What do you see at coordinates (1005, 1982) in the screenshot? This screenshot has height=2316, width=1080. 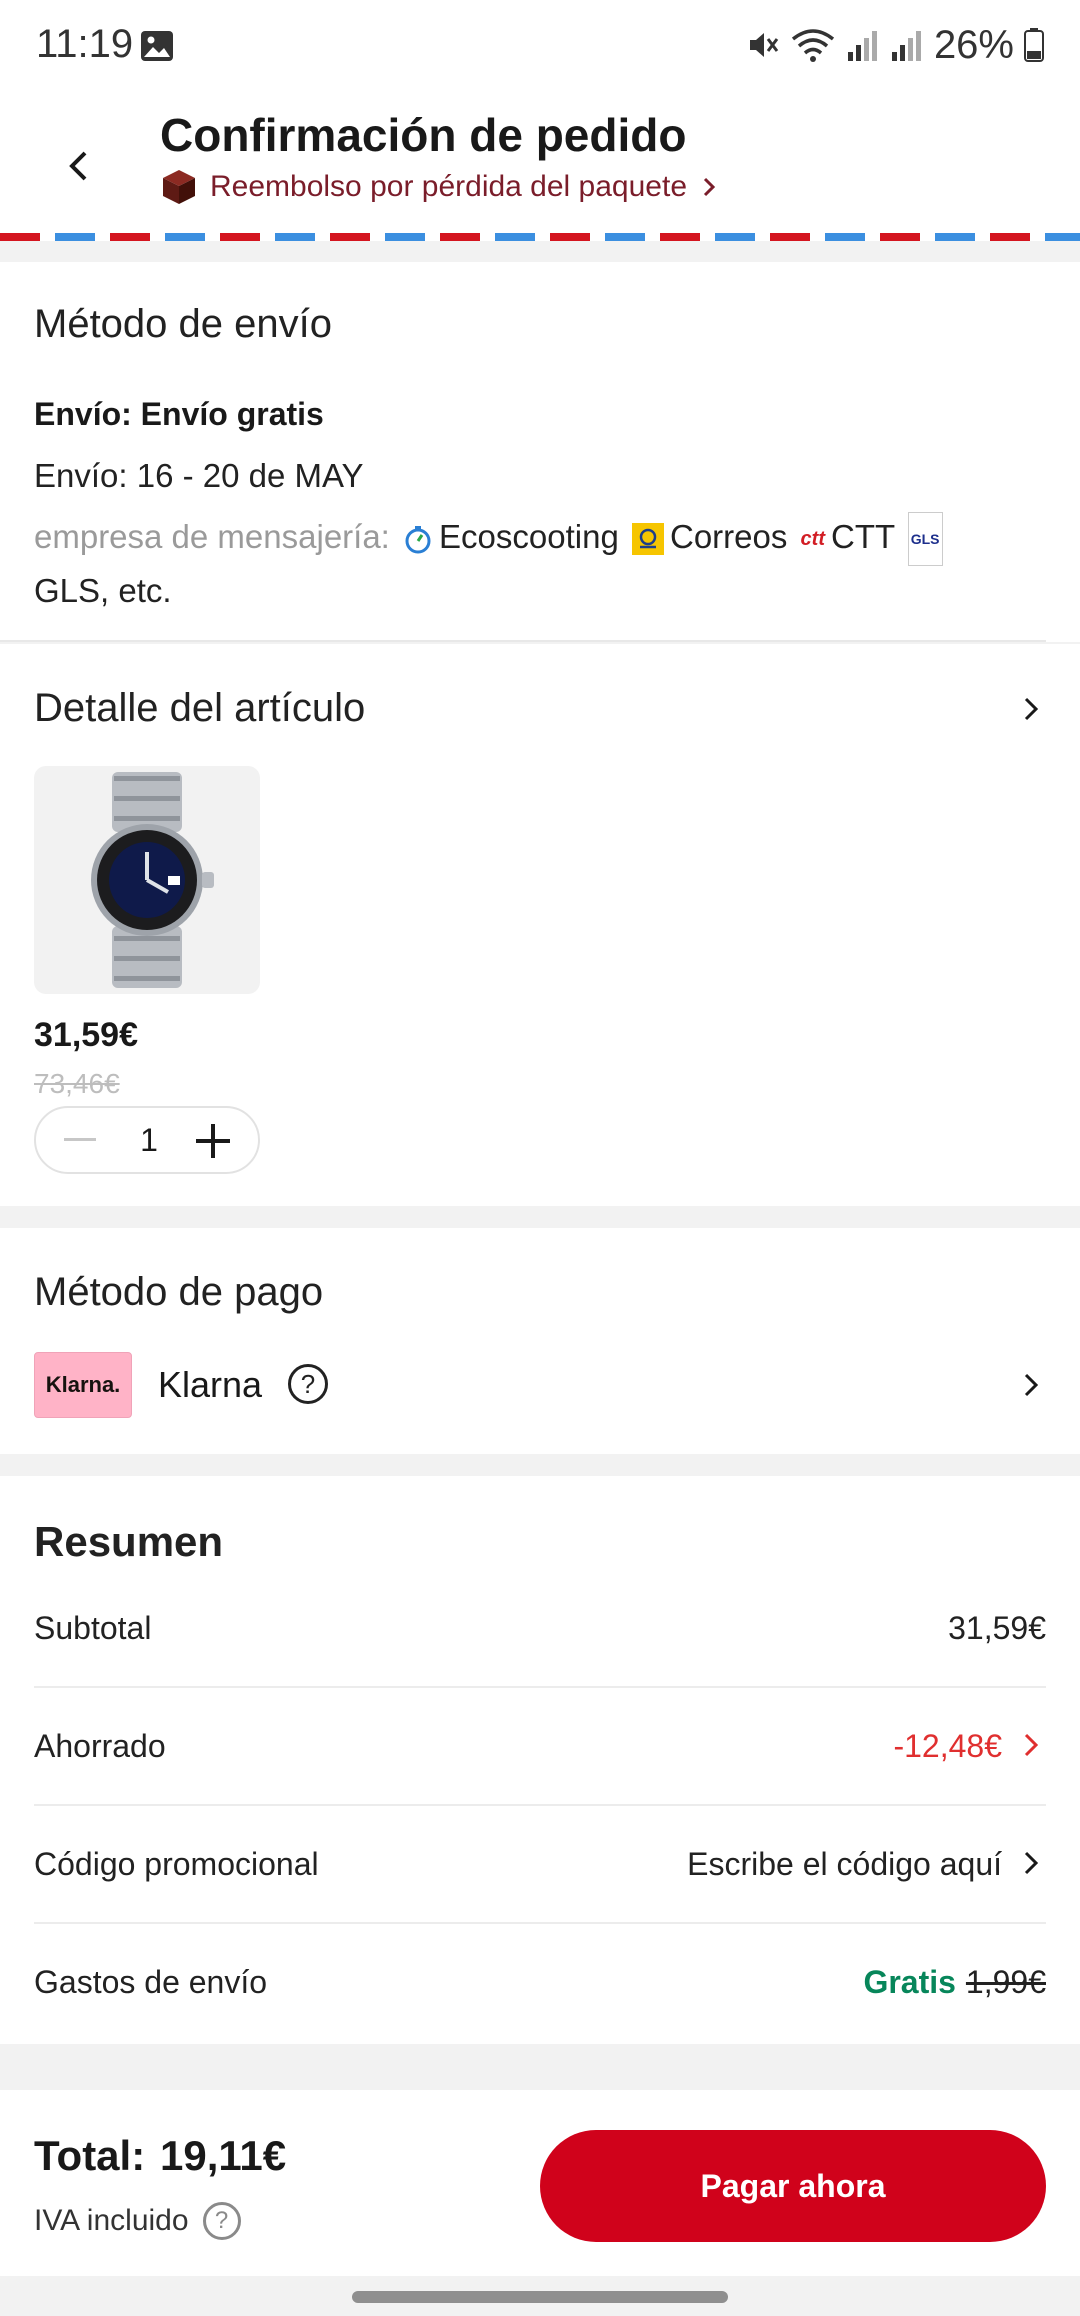 I see `shipping-original-cost: 1,99€` at bounding box center [1005, 1982].